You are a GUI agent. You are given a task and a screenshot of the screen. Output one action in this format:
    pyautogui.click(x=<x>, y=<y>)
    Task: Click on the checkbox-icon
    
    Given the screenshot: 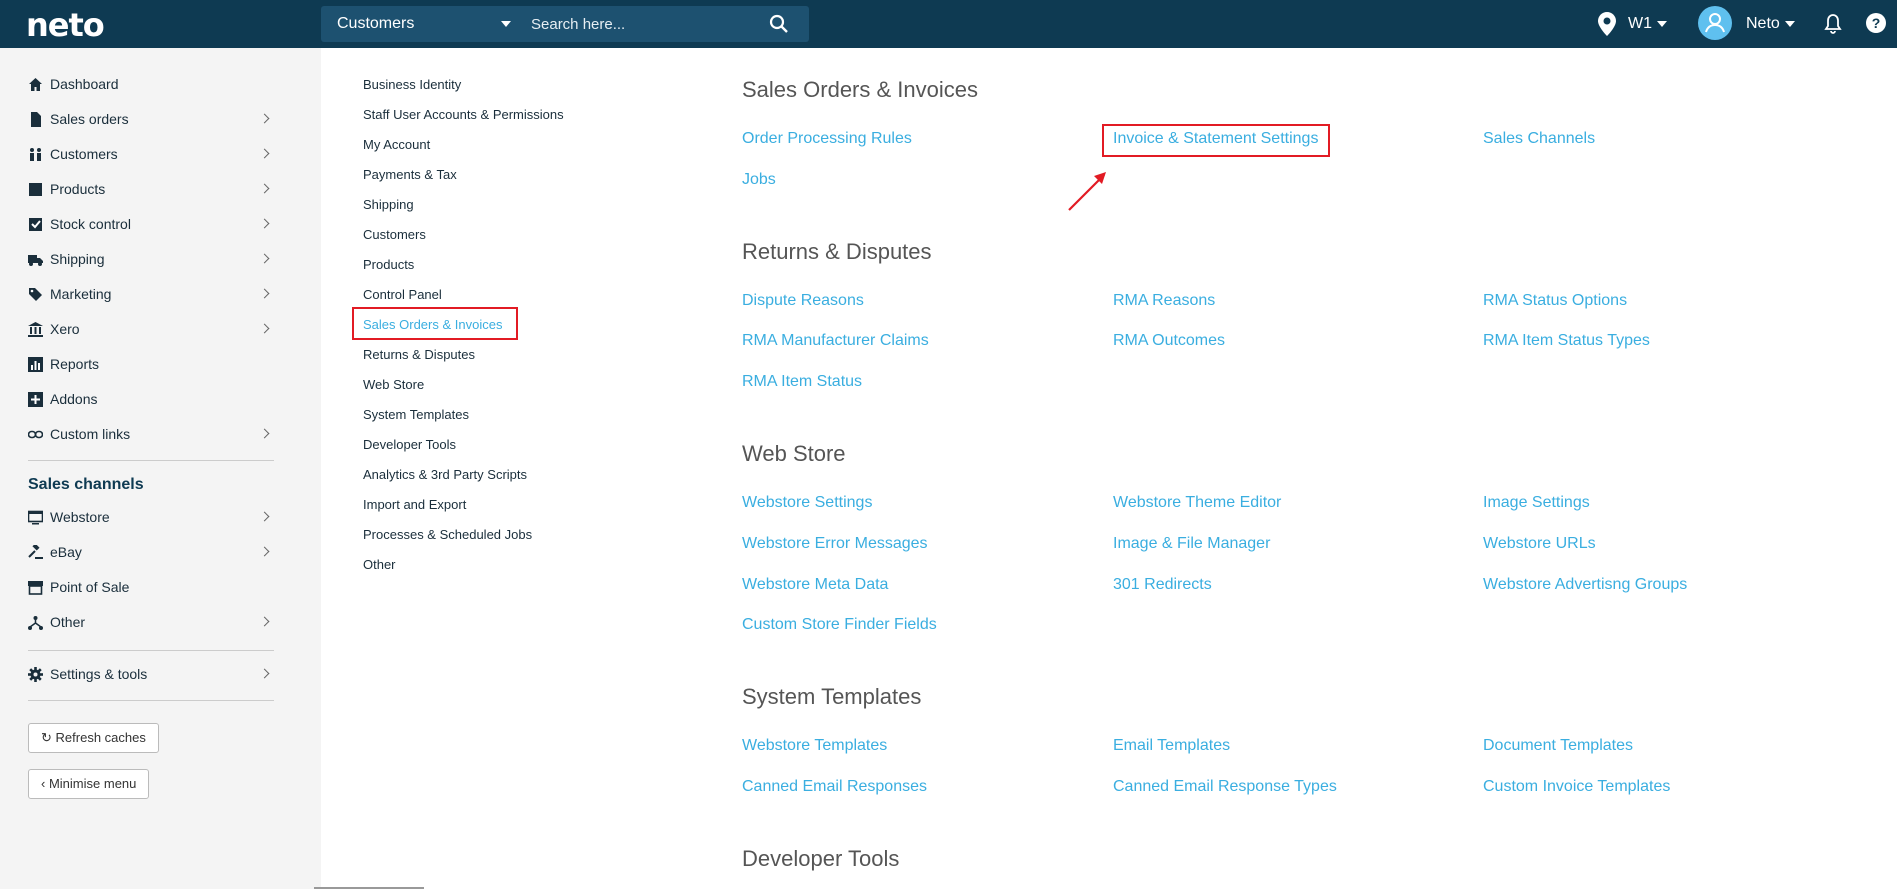 What is the action you would take?
    pyautogui.click(x=35, y=224)
    